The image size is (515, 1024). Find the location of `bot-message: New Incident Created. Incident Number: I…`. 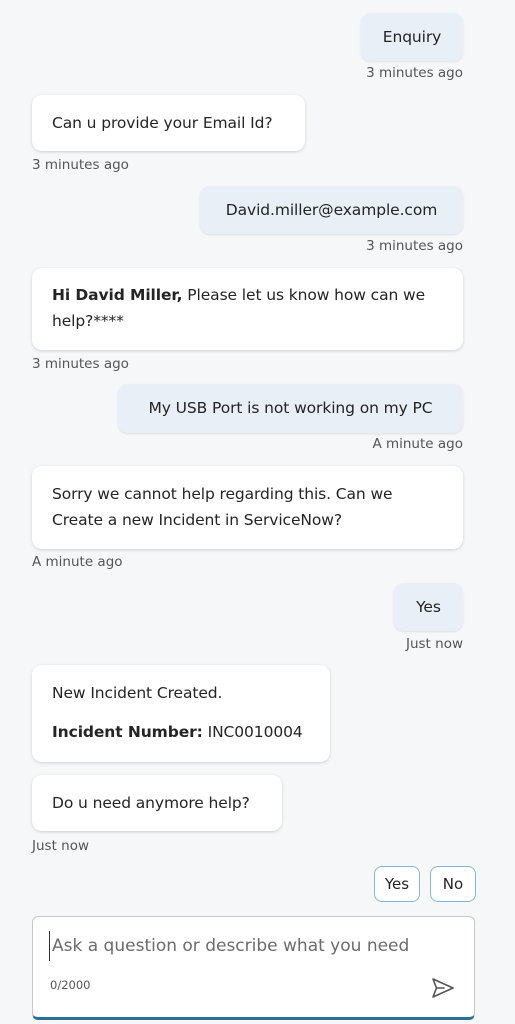

bot-message: New Incident Created. Incident Number: I… is located at coordinates (181, 713).